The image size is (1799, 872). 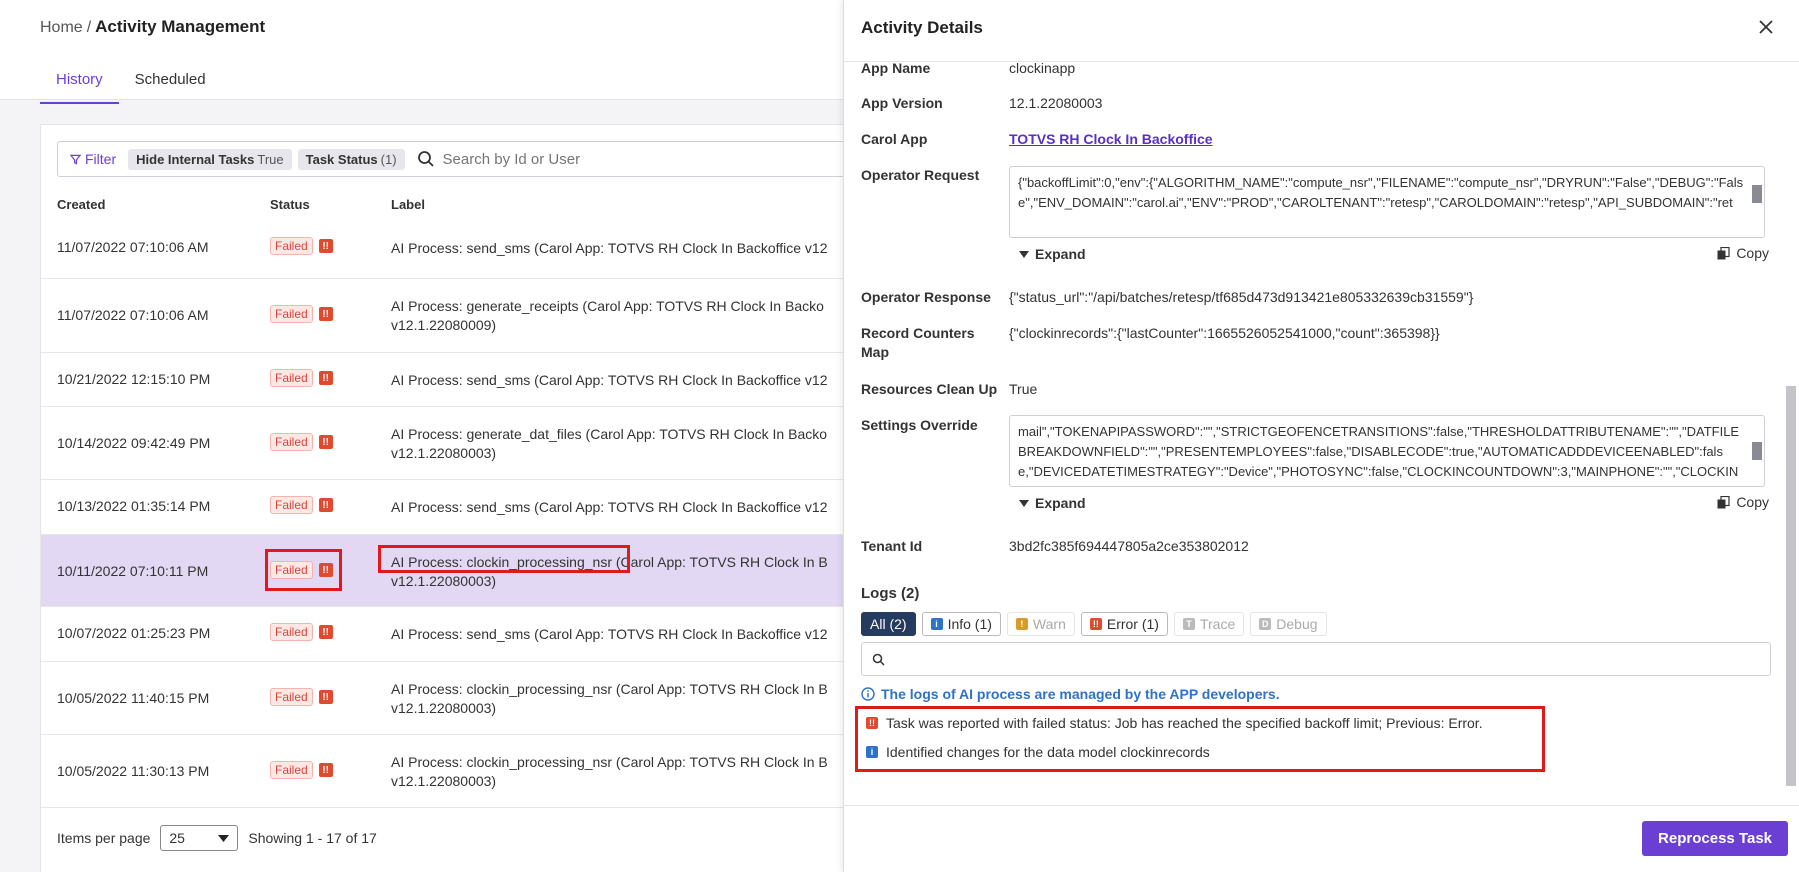 I want to click on expand-label: Expand, so click(x=1060, y=503).